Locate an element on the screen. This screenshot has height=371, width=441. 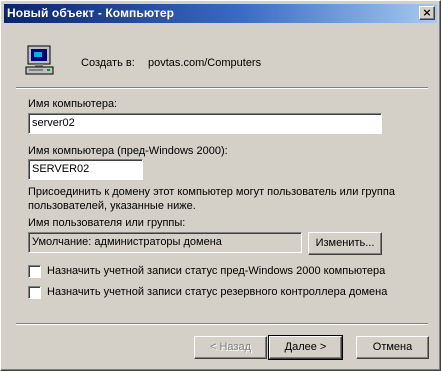
title-bar: Новый объект - Компьютер × is located at coordinates (220, 13).